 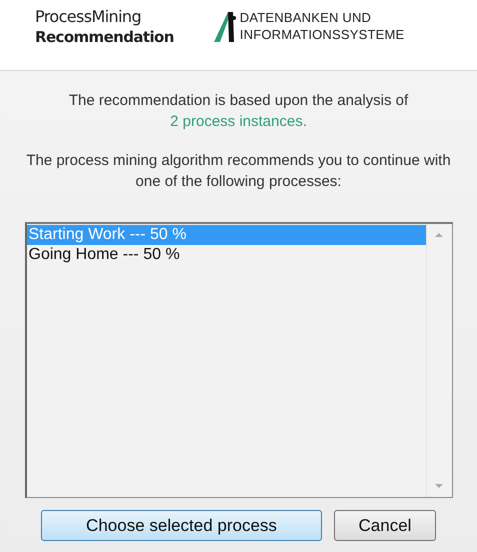 What do you see at coordinates (238, 171) in the screenshot?
I see `prompt-text: The process mining algorithm recommends you to continue with one of the following processes:` at bounding box center [238, 171].